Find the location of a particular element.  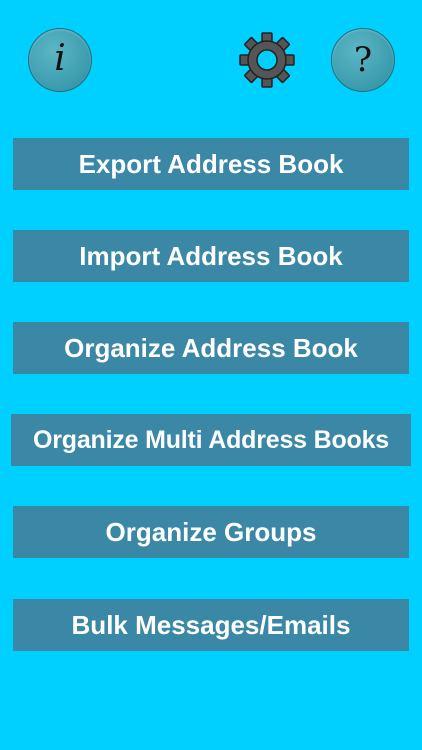

info-button: i is located at coordinates (60, 60).